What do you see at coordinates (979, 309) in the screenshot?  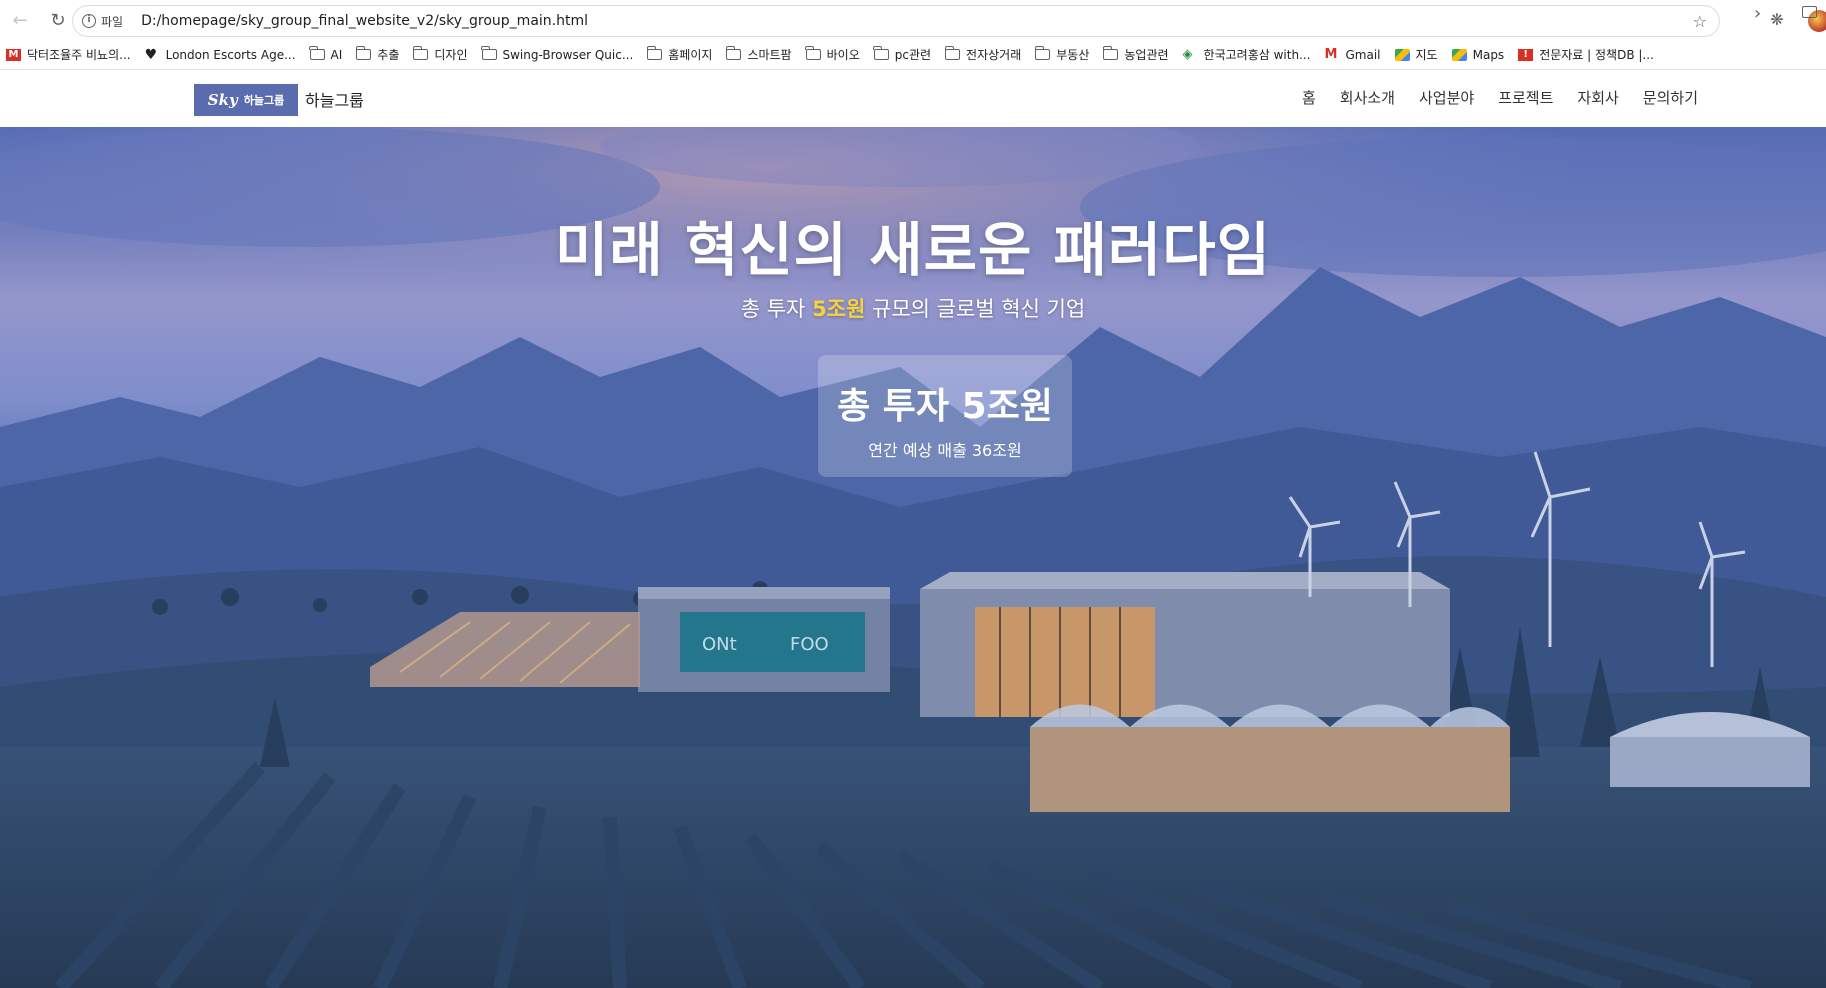 I see `hero-subtitle-suffix: 규모의 글로벌 혁신 기업` at bounding box center [979, 309].